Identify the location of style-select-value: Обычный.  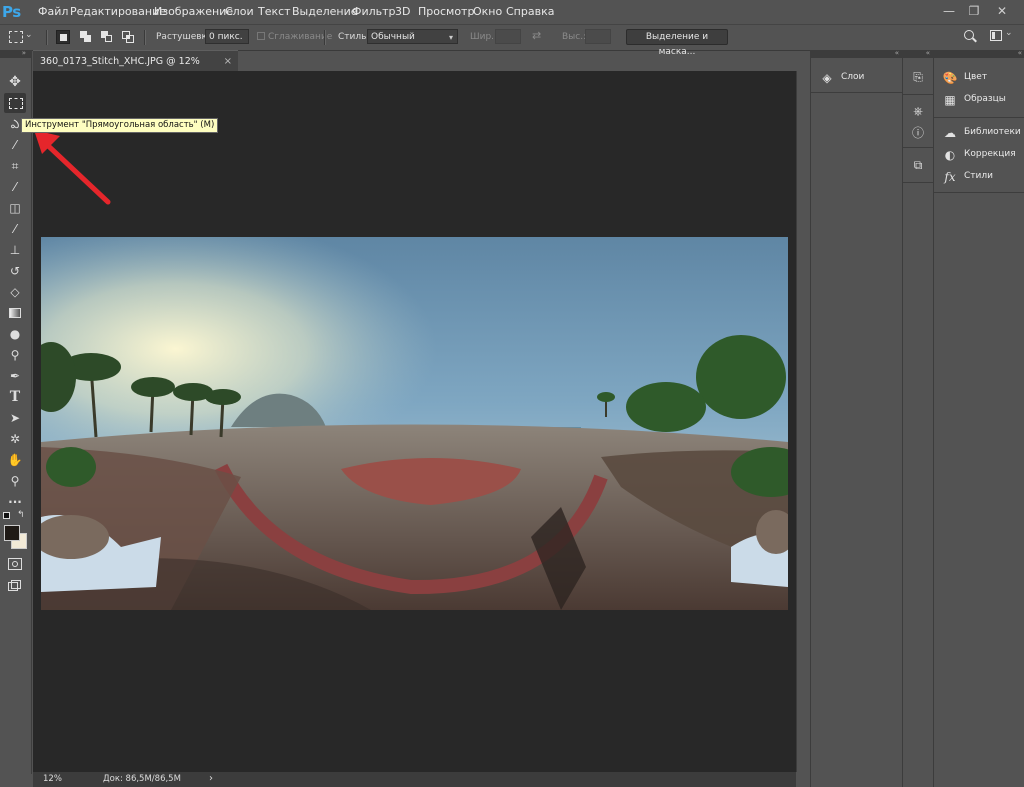
(393, 37).